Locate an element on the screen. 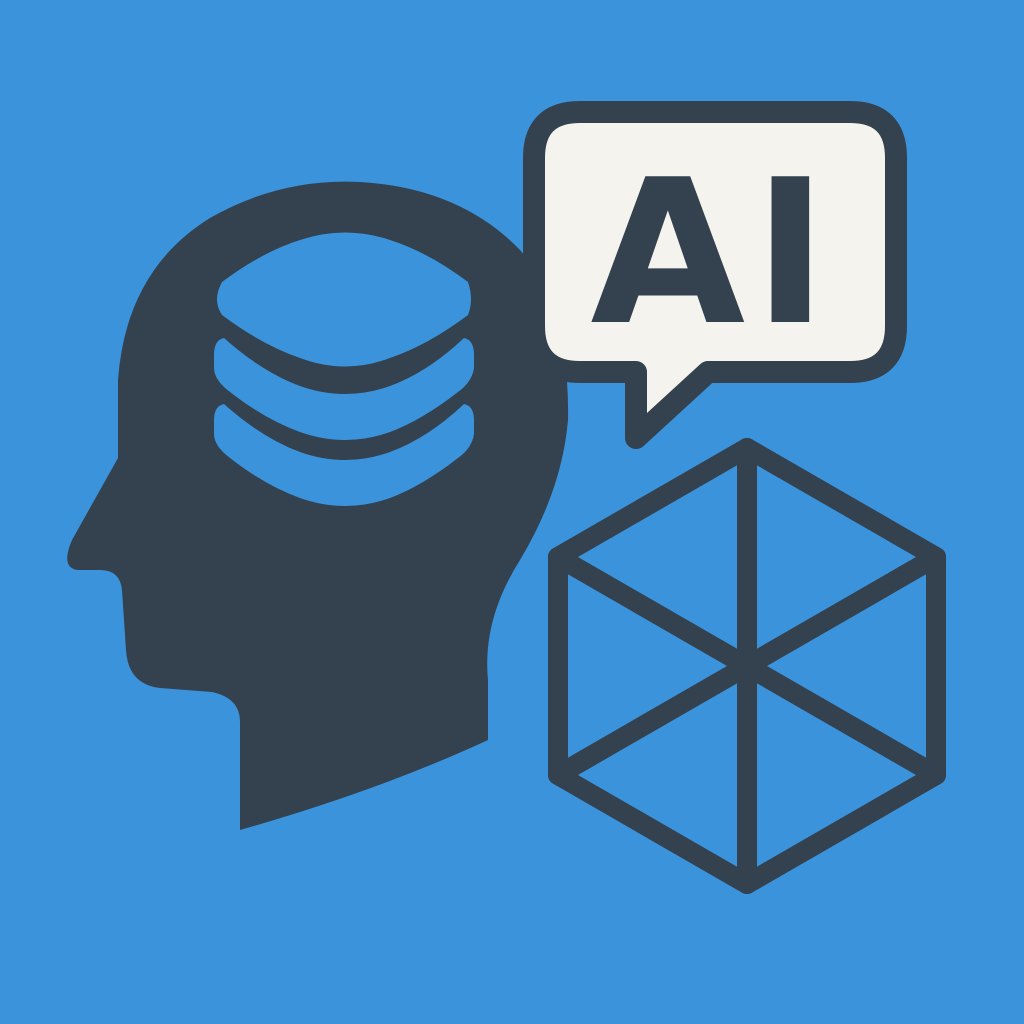  speech-bubble-icon: AI is located at coordinates (715, 275).